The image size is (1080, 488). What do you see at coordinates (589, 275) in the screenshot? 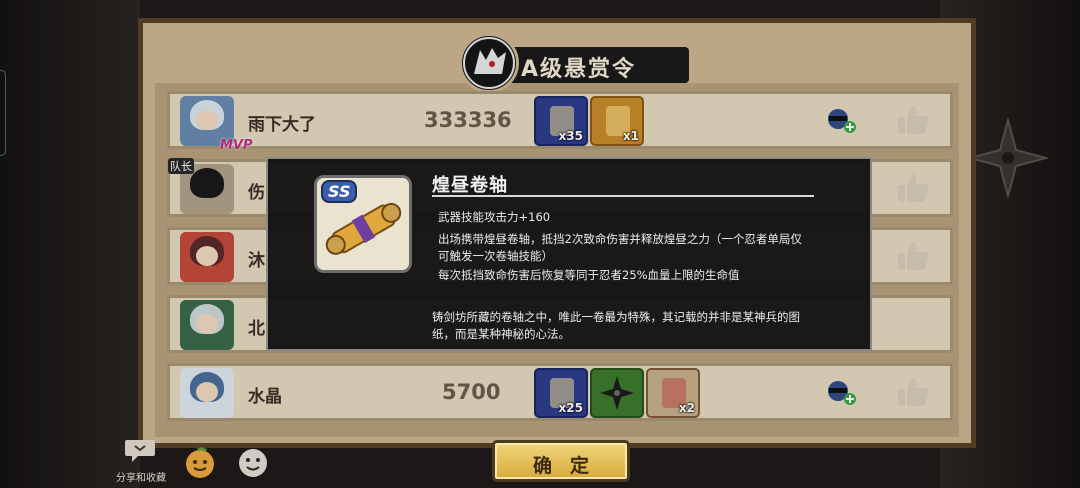
I see `effect-heal: 每次抵挡致命伤害后恢复等同于忍者25%血量上限的生命值` at bounding box center [589, 275].